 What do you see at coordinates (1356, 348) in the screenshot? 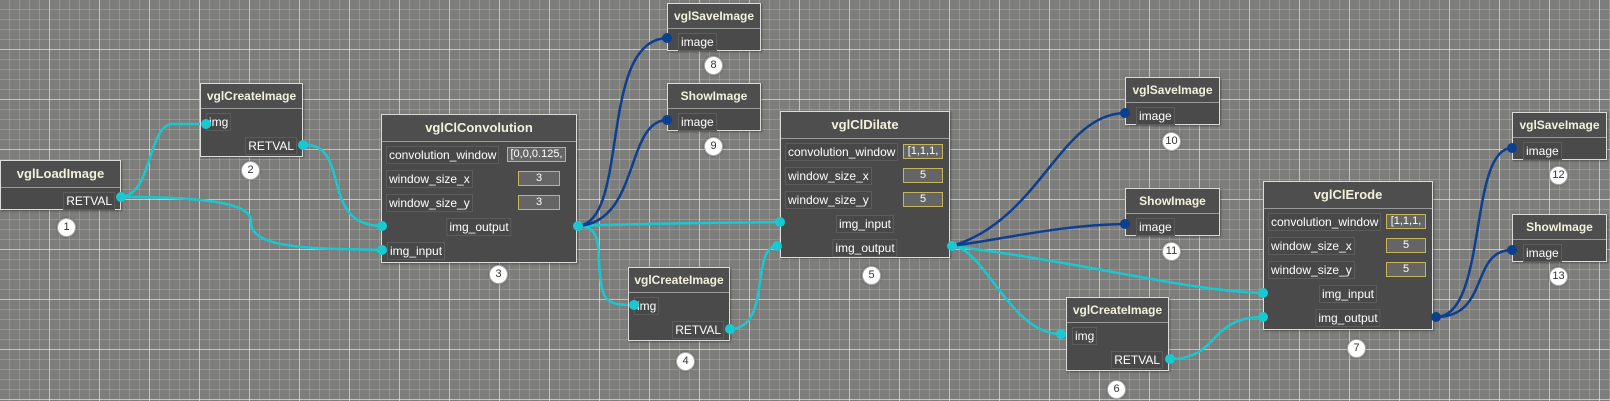
I see `node-number-badge: 7` at bounding box center [1356, 348].